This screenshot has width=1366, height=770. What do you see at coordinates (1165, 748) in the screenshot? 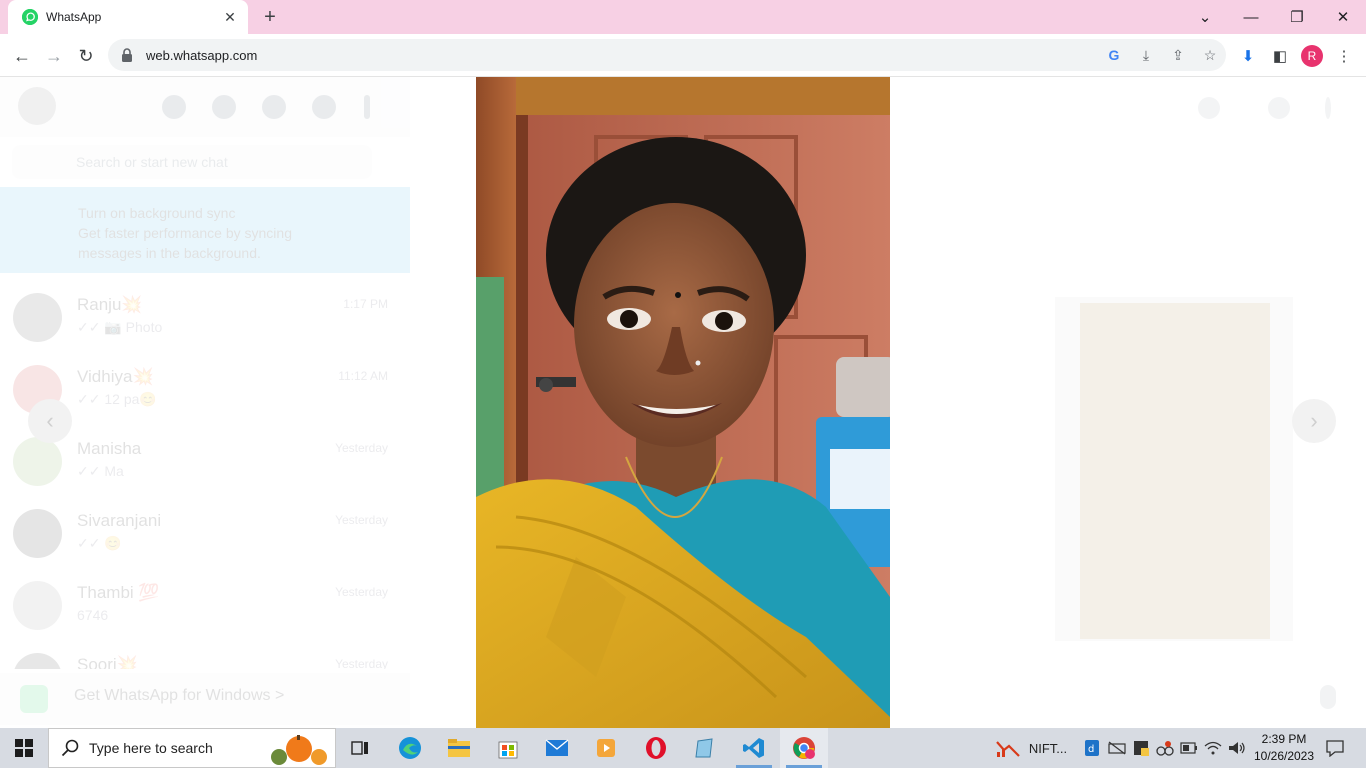
I see `tray-network-app-icon` at bounding box center [1165, 748].